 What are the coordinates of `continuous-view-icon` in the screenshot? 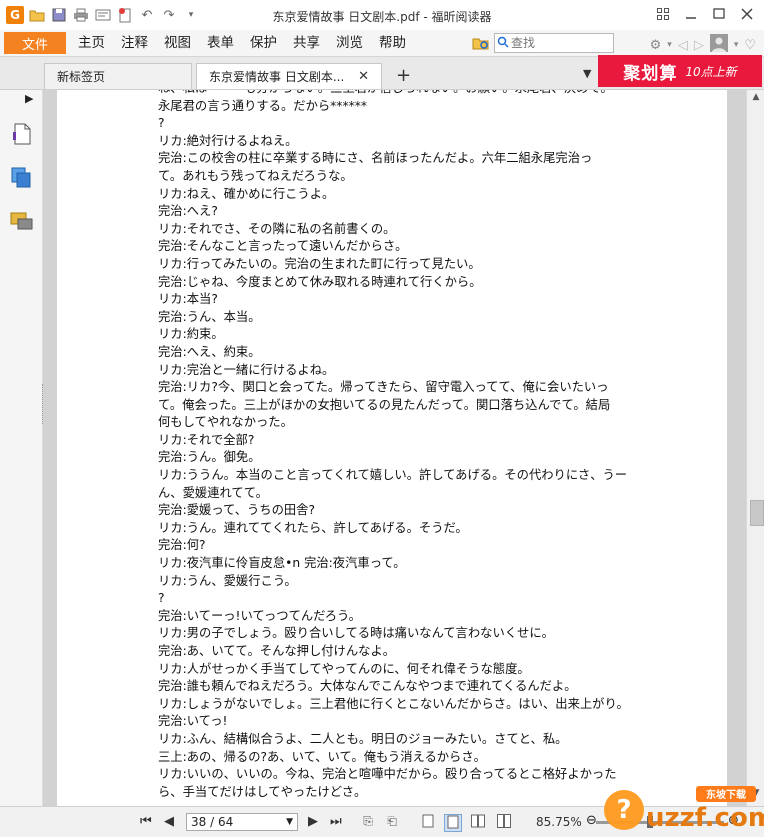 It's located at (453, 823).